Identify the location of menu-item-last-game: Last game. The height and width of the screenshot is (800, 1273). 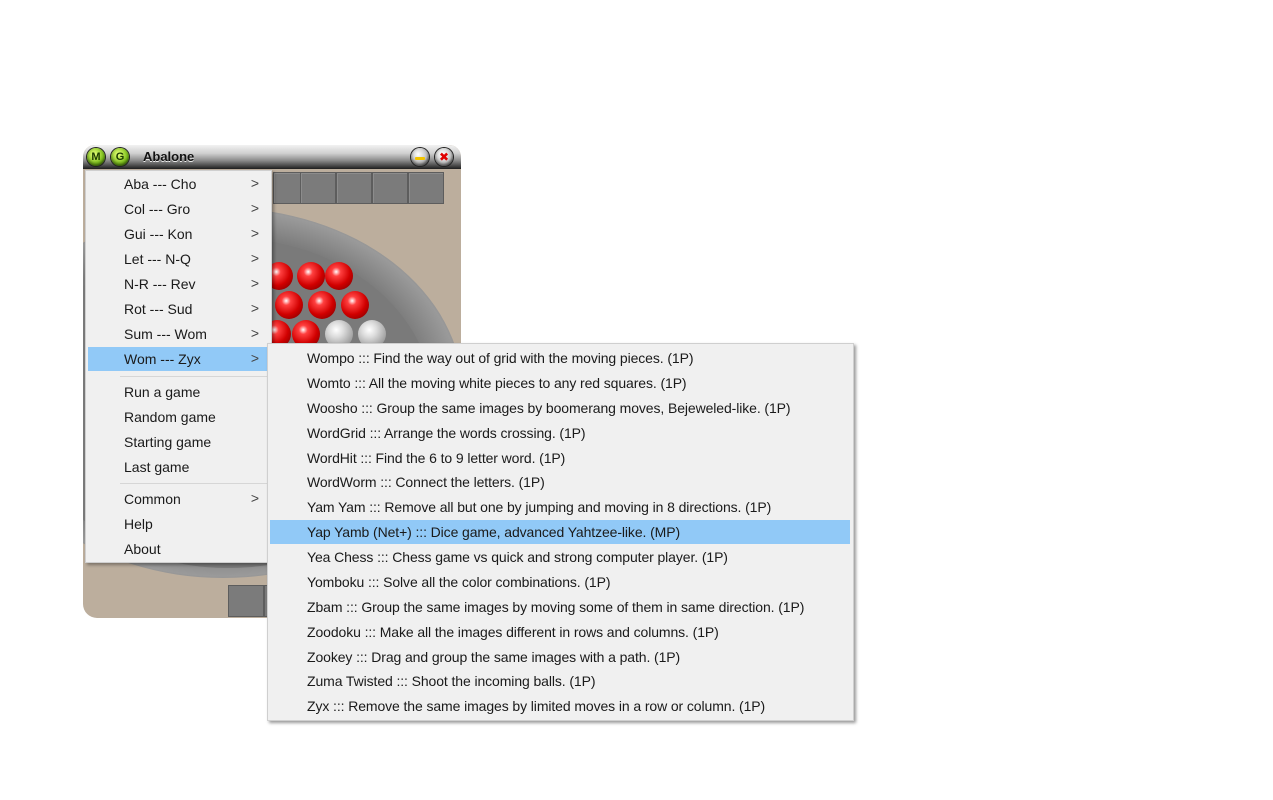
(178, 467).